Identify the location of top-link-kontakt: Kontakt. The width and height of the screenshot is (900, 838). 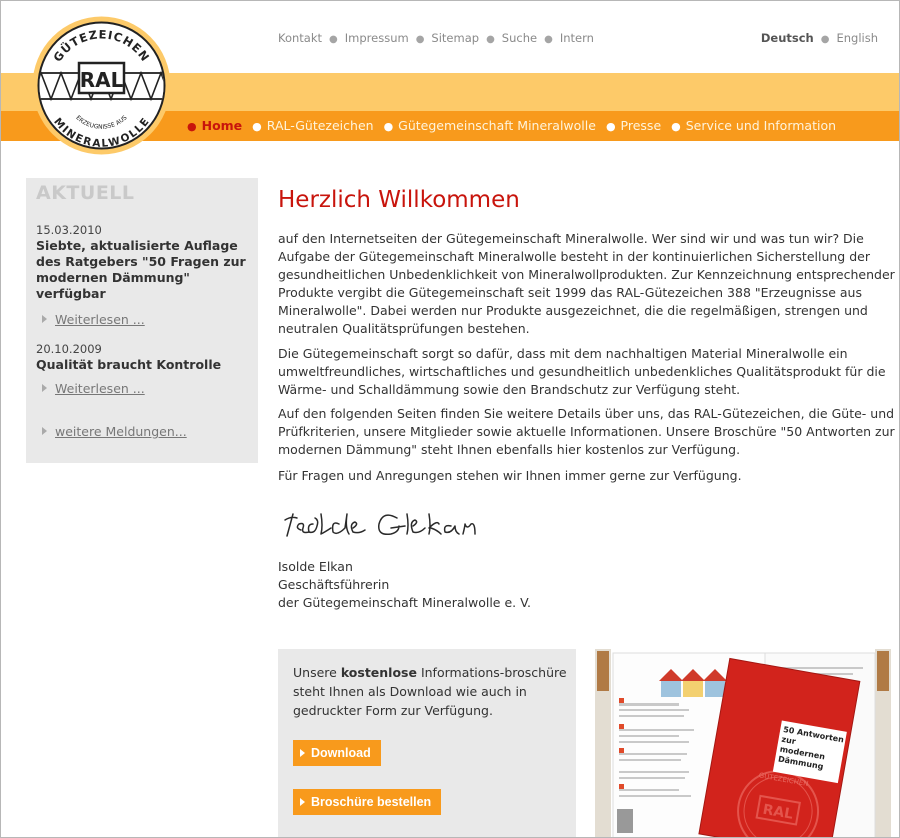
(300, 38).